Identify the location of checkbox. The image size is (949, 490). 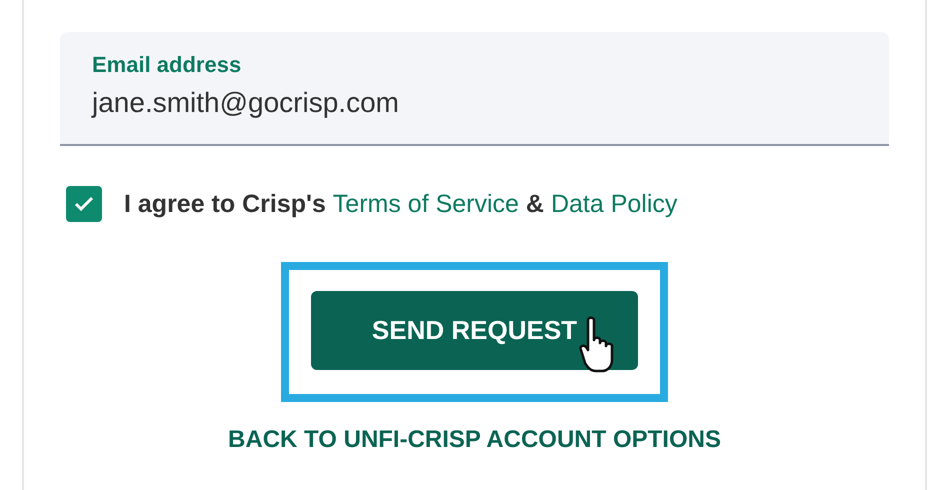
(84, 204).